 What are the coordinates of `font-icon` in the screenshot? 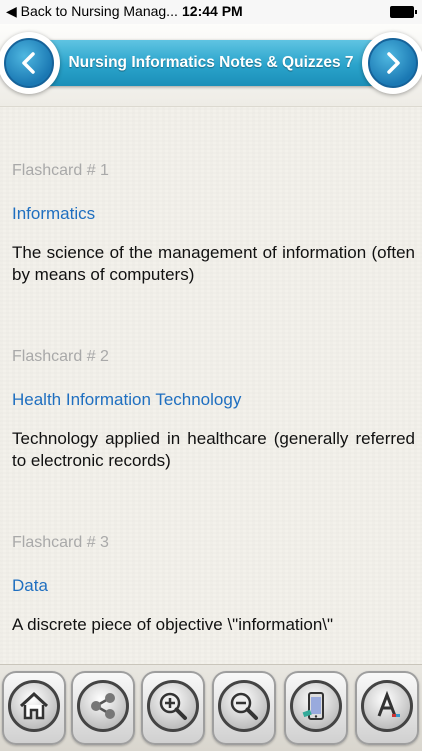 It's located at (387, 706).